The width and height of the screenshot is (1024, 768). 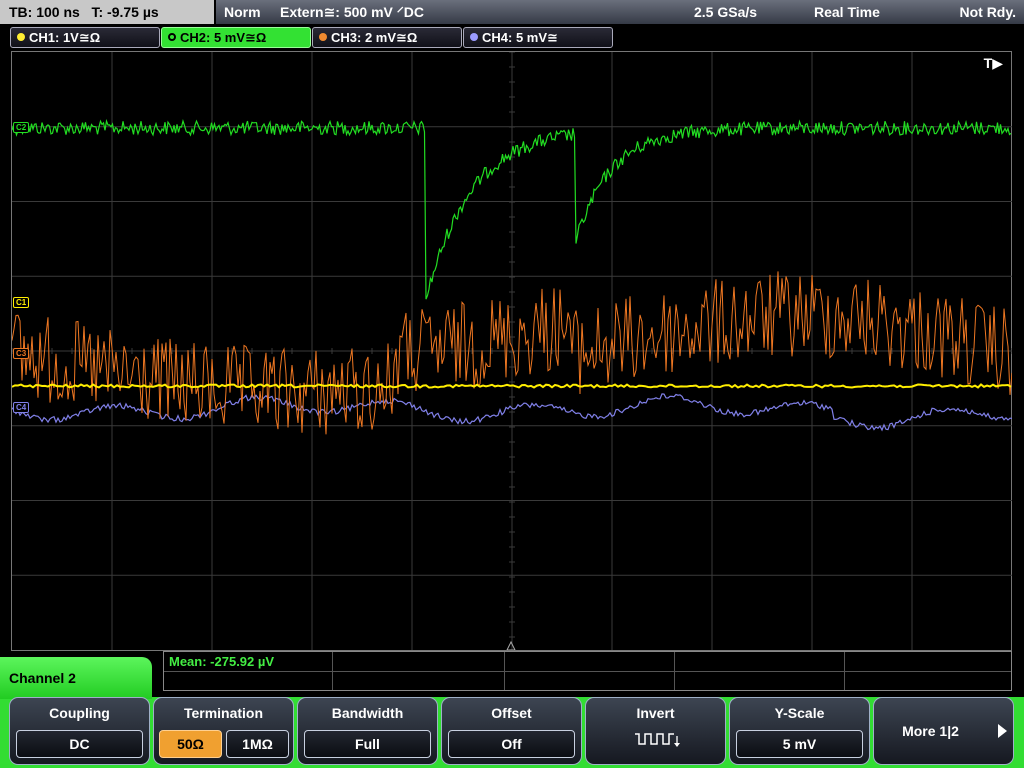 I want to click on channel-2-marker-label: C2, so click(x=21, y=127).